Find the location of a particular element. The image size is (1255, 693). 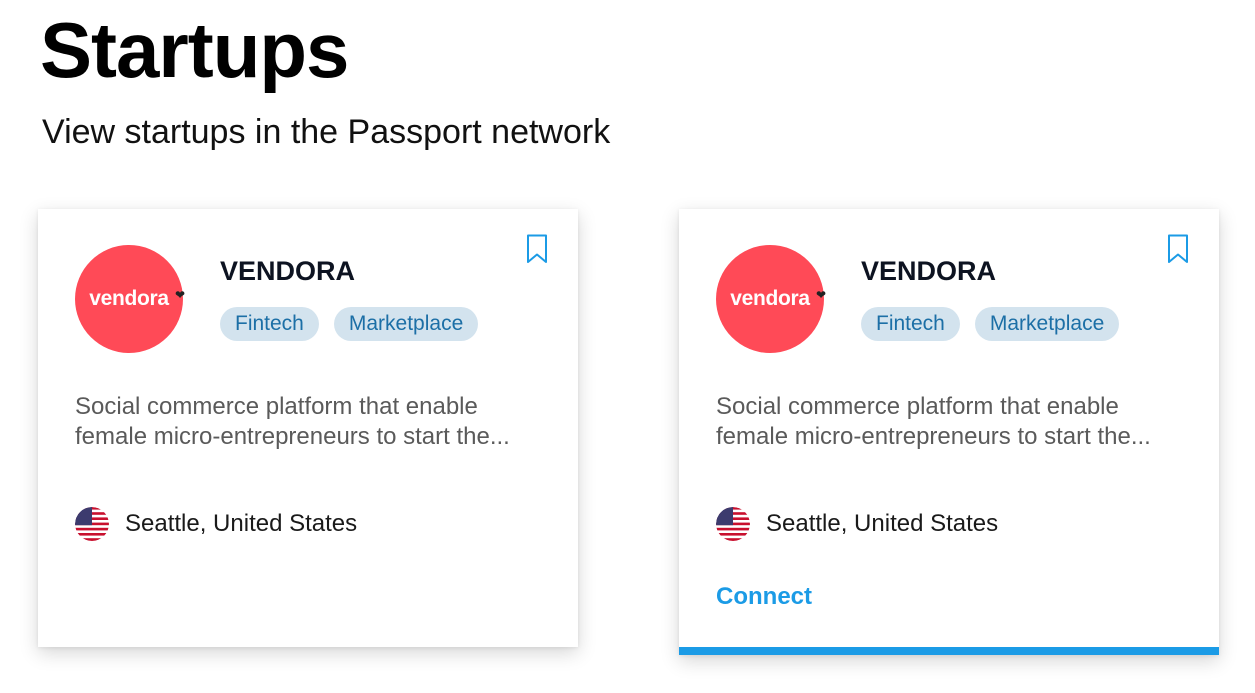

card-active-indicator is located at coordinates (949, 651).